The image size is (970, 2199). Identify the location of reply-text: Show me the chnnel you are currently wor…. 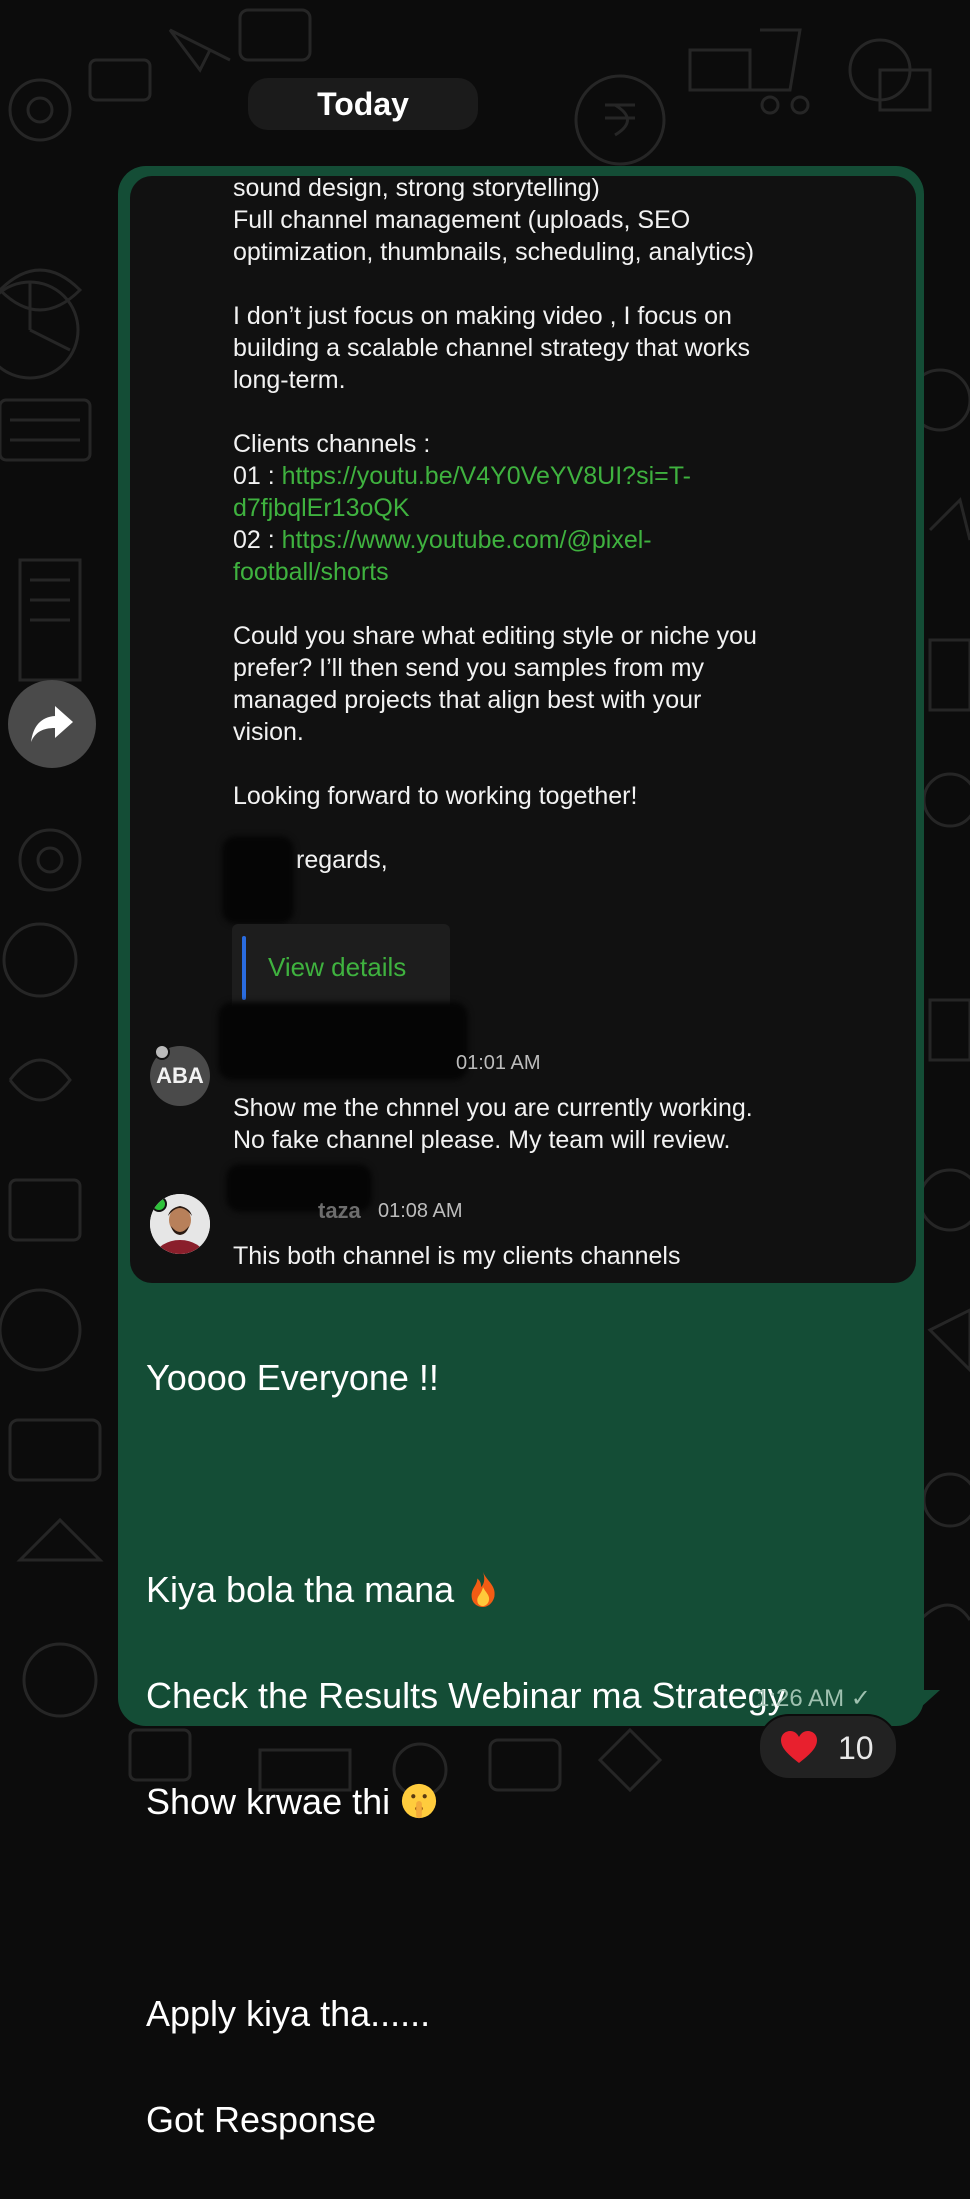
(493, 1124).